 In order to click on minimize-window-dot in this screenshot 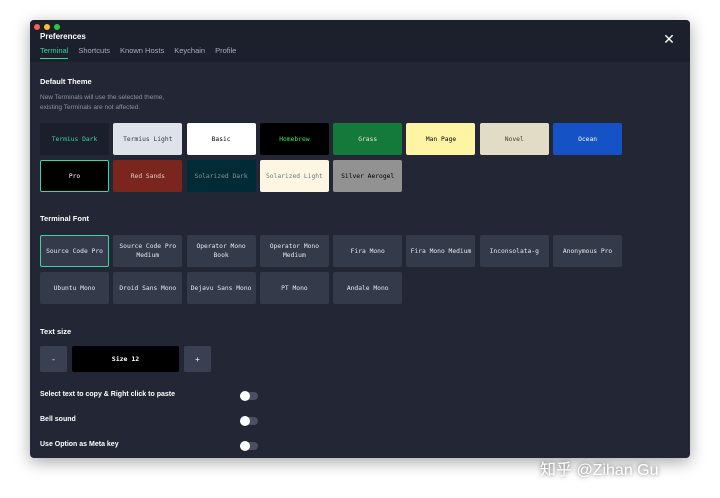, I will do `click(47, 27)`.